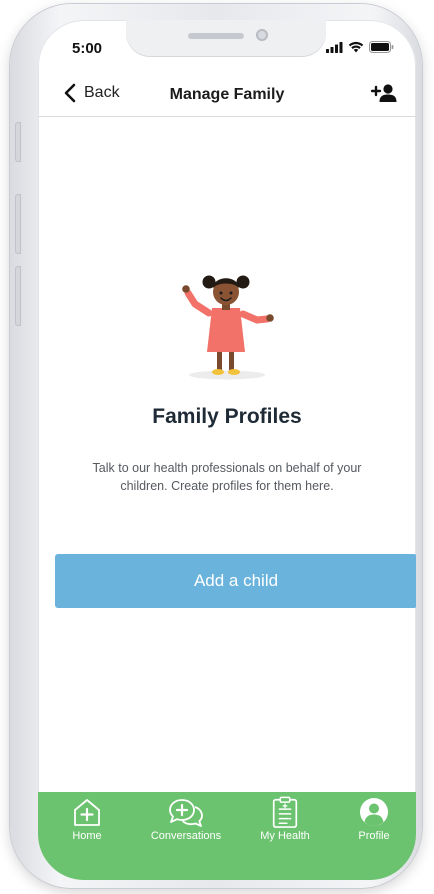 The height and width of the screenshot is (894, 434). Describe the element at coordinates (228, 327) in the screenshot. I see `child-illustration` at that location.